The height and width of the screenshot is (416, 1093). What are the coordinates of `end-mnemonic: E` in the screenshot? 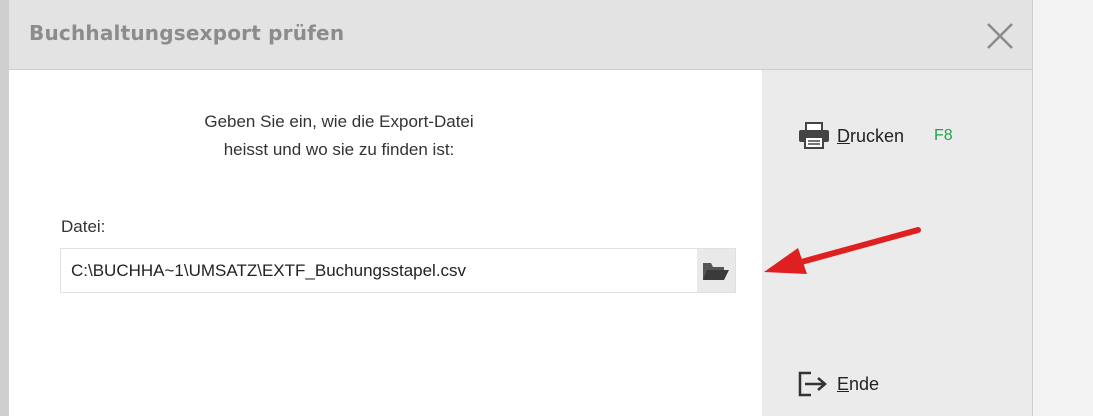 It's located at (843, 383).